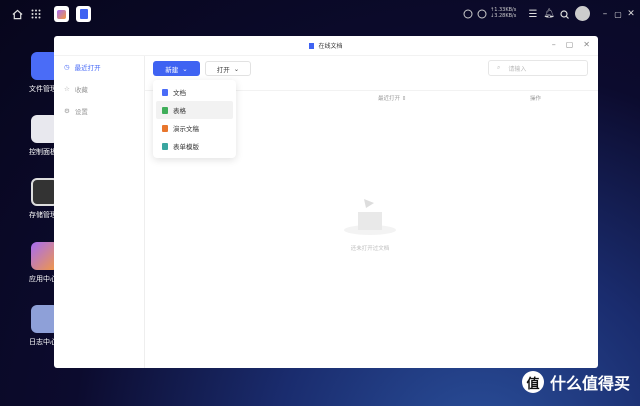 The image size is (640, 406). I want to click on menu-item-document: 文档, so click(194, 92).